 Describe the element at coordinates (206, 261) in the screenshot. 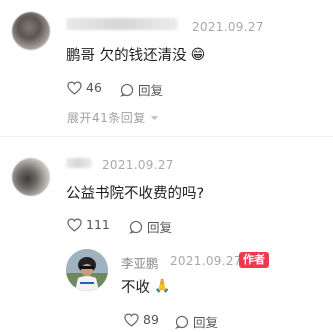

I see `reply-date: 2021.09.27` at that location.